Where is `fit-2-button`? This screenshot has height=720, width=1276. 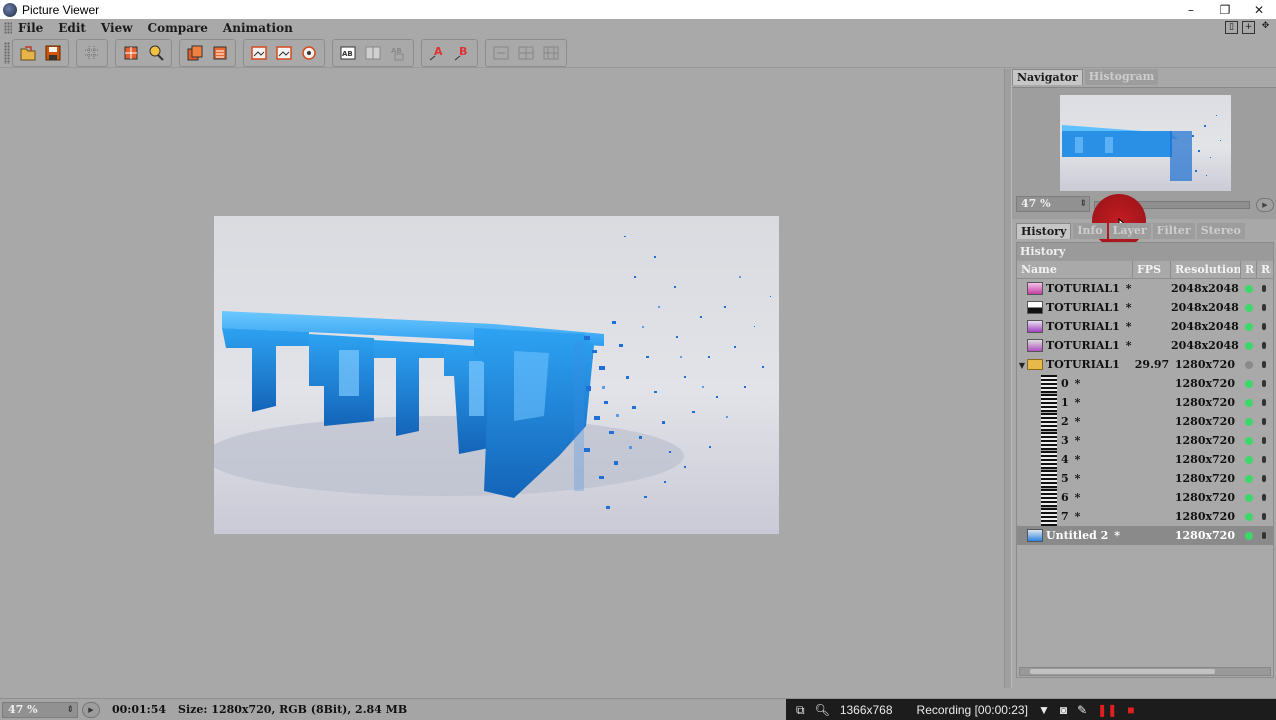 fit-2-button is located at coordinates (526, 53).